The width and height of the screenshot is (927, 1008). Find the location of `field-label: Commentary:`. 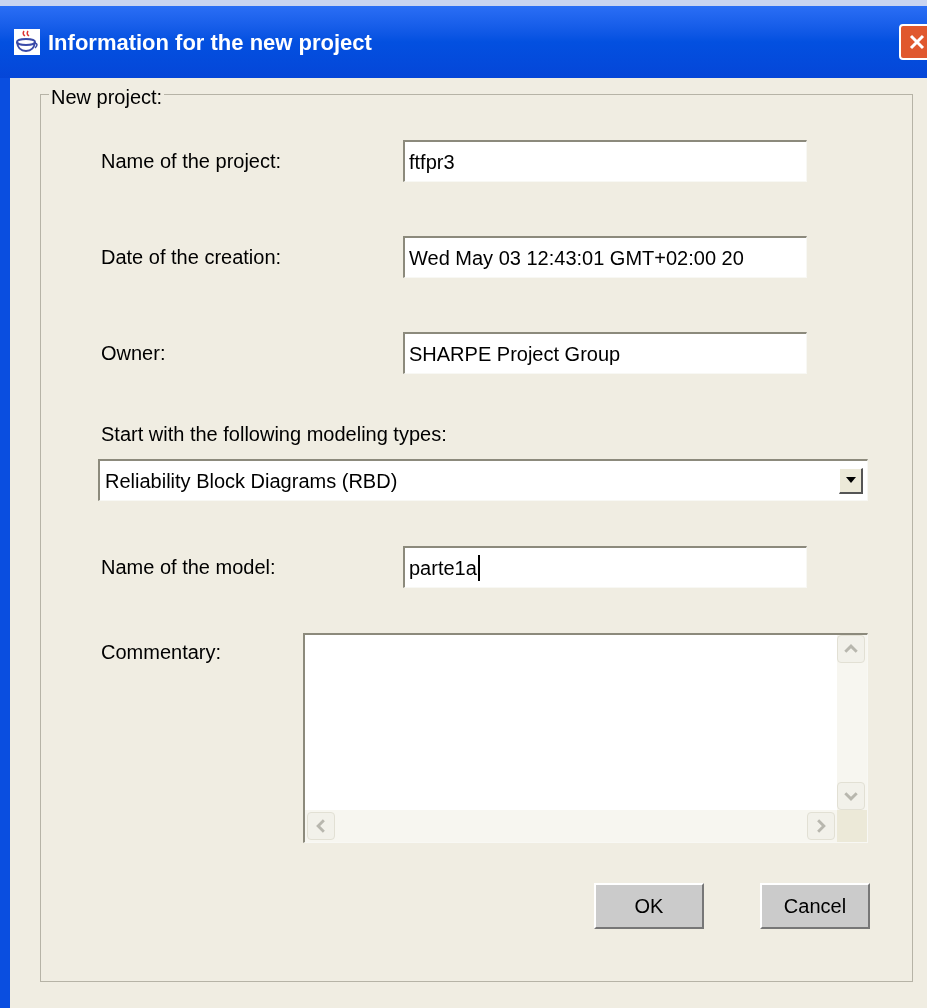

field-label: Commentary: is located at coordinates (161, 652).